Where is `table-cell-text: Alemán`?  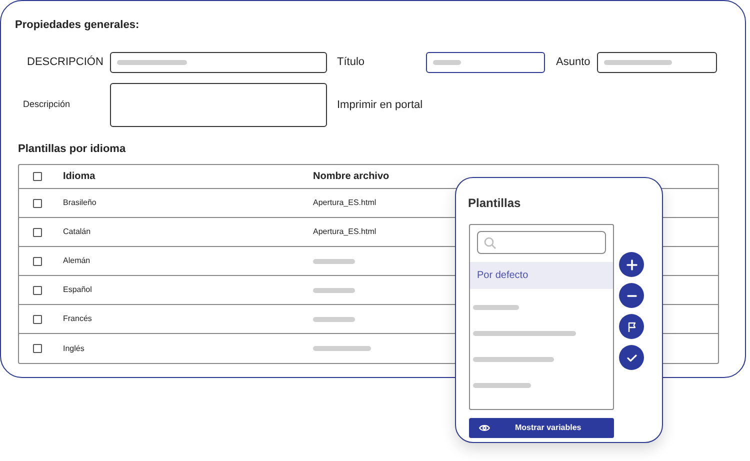 table-cell-text: Alemán is located at coordinates (77, 261).